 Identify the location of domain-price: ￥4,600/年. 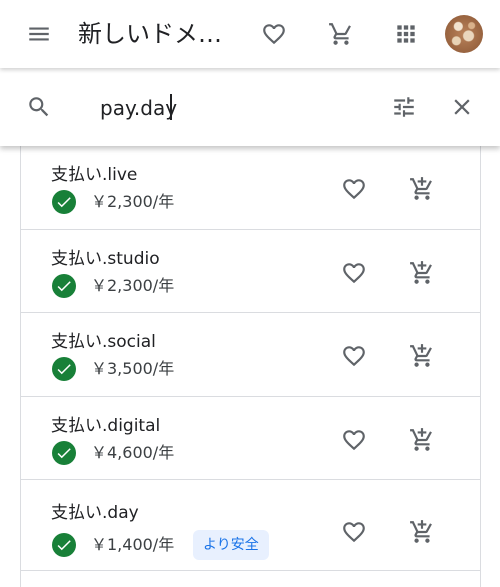
(133, 452).